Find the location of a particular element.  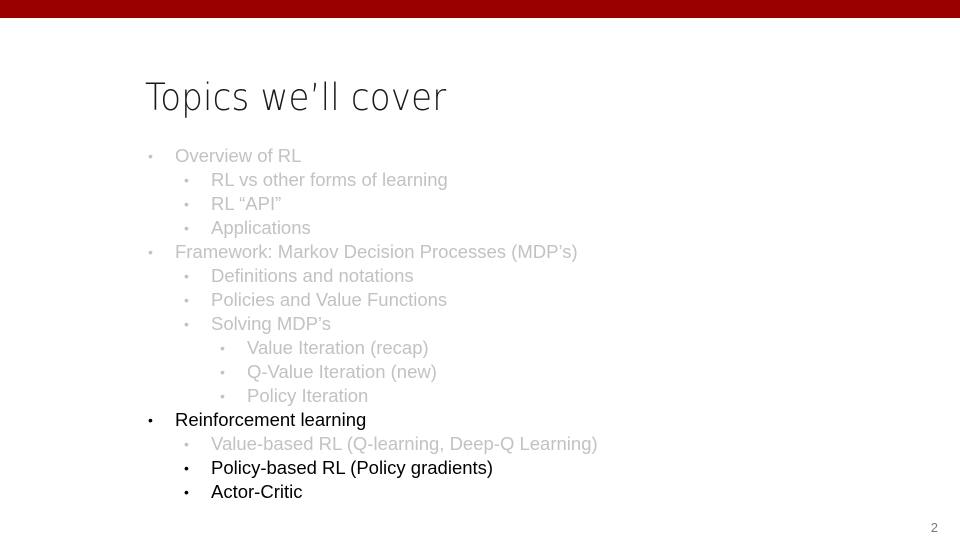

topic-text: Actor-Critic is located at coordinates (257, 491).